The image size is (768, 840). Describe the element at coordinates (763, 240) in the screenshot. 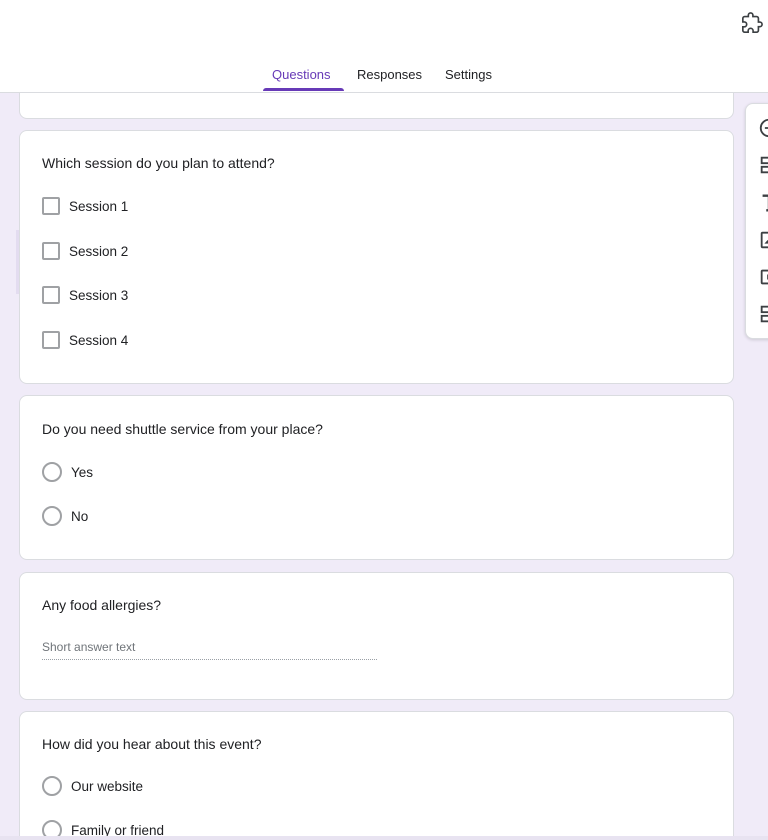

I see `add-image-icon` at that location.